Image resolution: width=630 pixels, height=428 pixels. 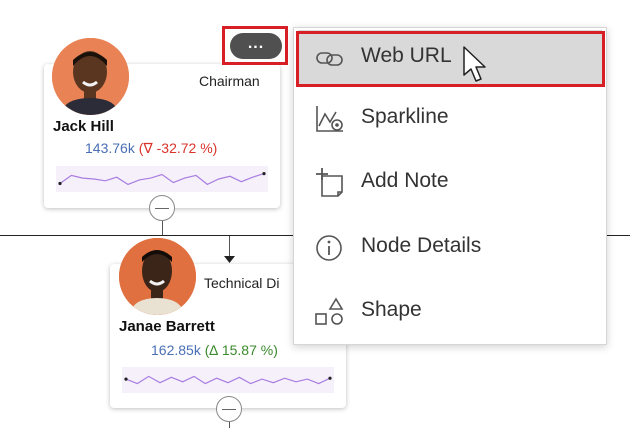 What do you see at coordinates (450, 183) in the screenshot?
I see `menu-item-add-note: Add Note` at bounding box center [450, 183].